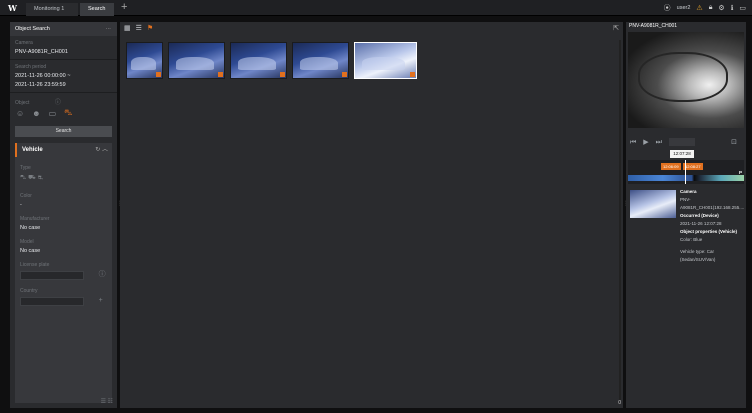  What do you see at coordinates (150, 28) in the screenshot?
I see `flag-icon: ⚑` at bounding box center [150, 28].